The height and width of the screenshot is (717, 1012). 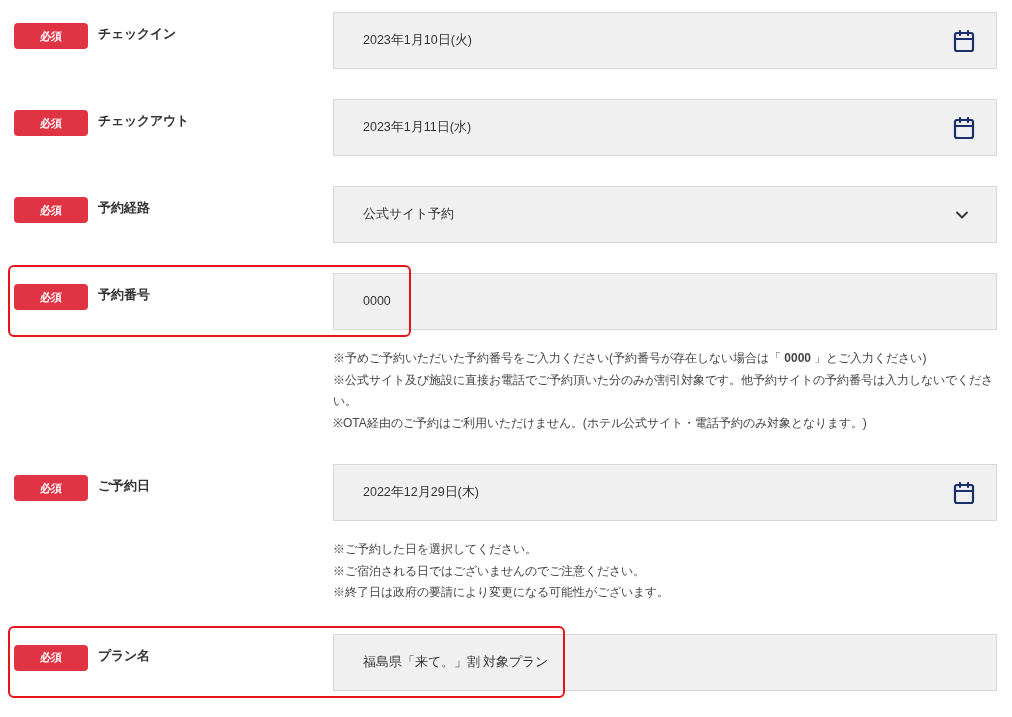 What do you see at coordinates (124, 655) in the screenshot?
I see `field-label: プラン名` at bounding box center [124, 655].